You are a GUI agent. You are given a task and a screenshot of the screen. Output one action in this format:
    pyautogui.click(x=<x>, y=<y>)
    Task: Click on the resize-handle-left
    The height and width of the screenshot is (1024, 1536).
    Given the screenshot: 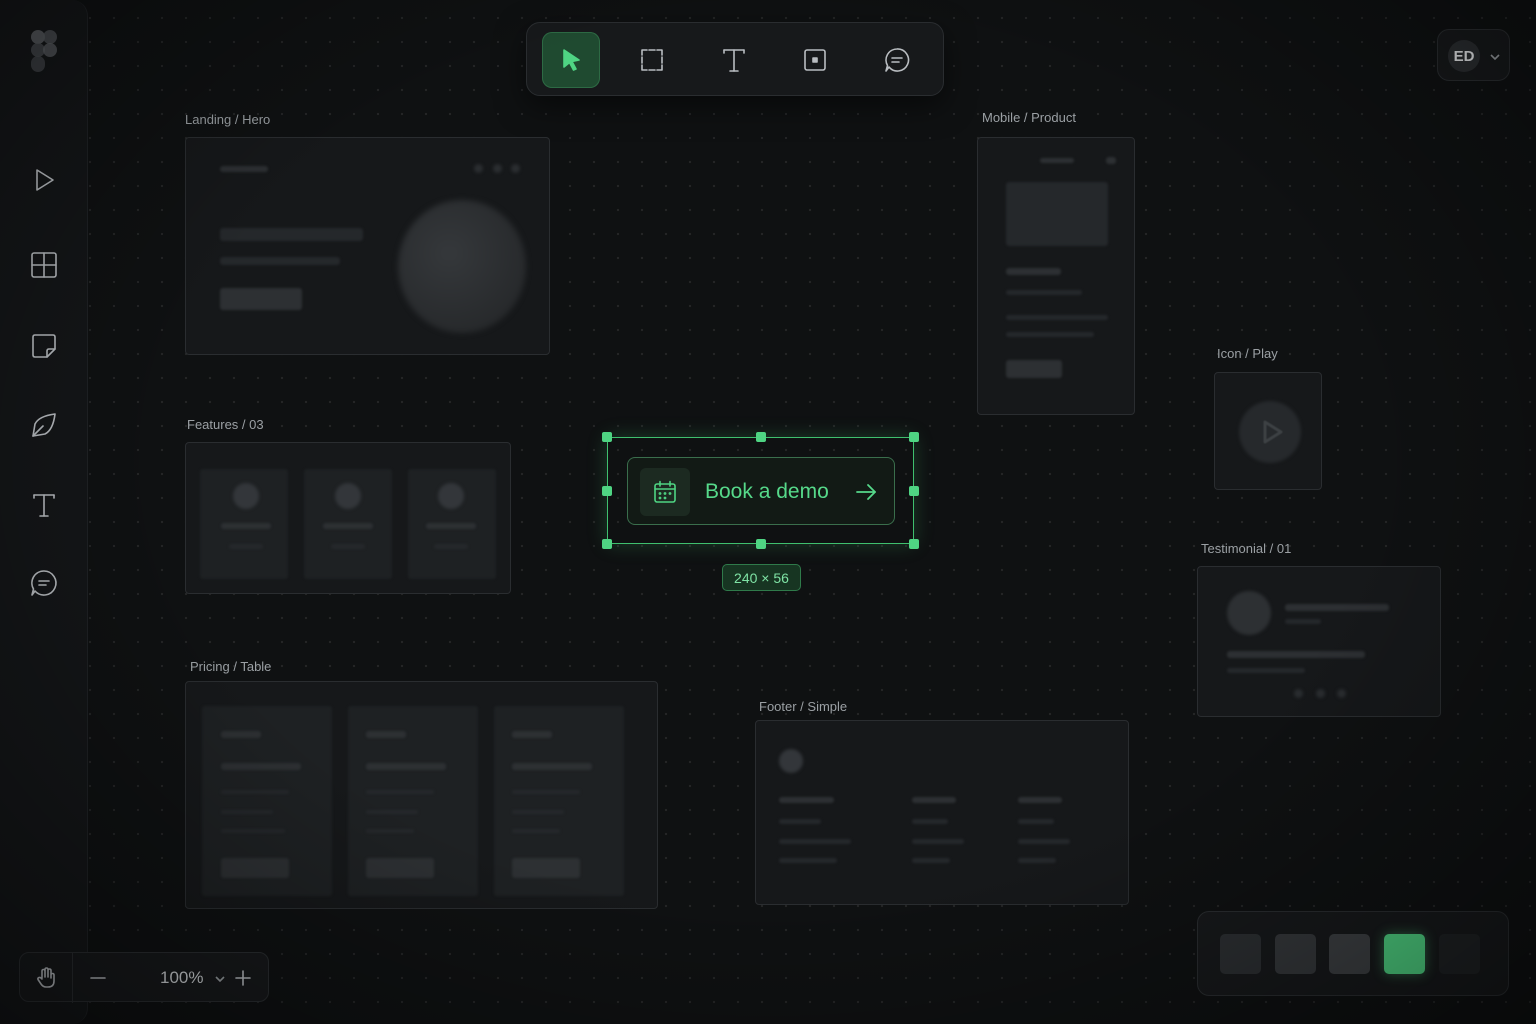 What is the action you would take?
    pyautogui.click(x=607, y=491)
    